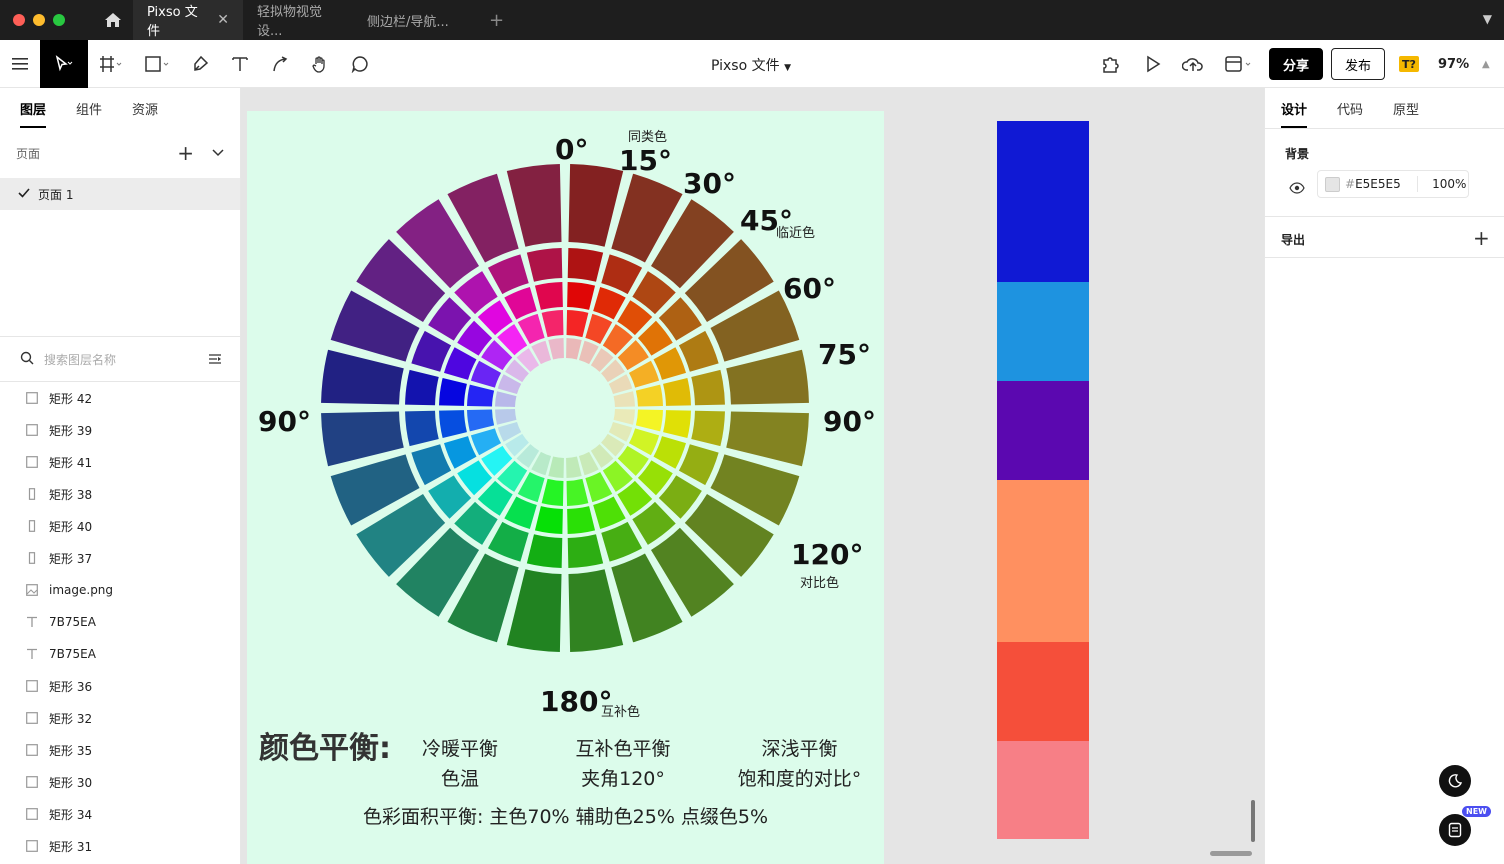 The image size is (1504, 864). I want to click on close-tab-icon: ✕, so click(223, 20).